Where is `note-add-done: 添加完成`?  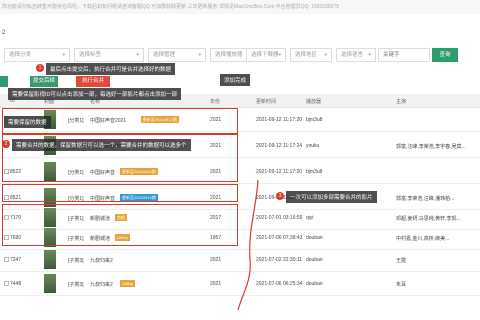 note-add-done: 添加完成 is located at coordinates (235, 80).